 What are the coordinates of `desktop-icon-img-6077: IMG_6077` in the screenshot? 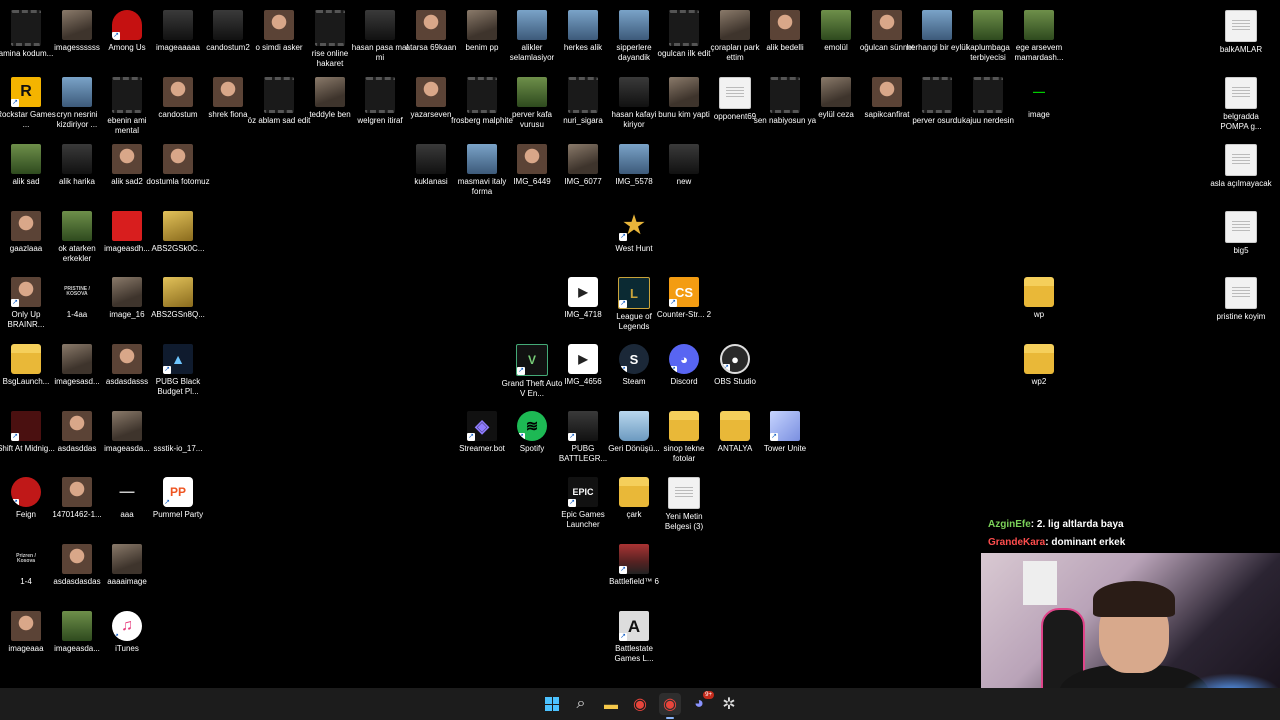 It's located at (583, 172).